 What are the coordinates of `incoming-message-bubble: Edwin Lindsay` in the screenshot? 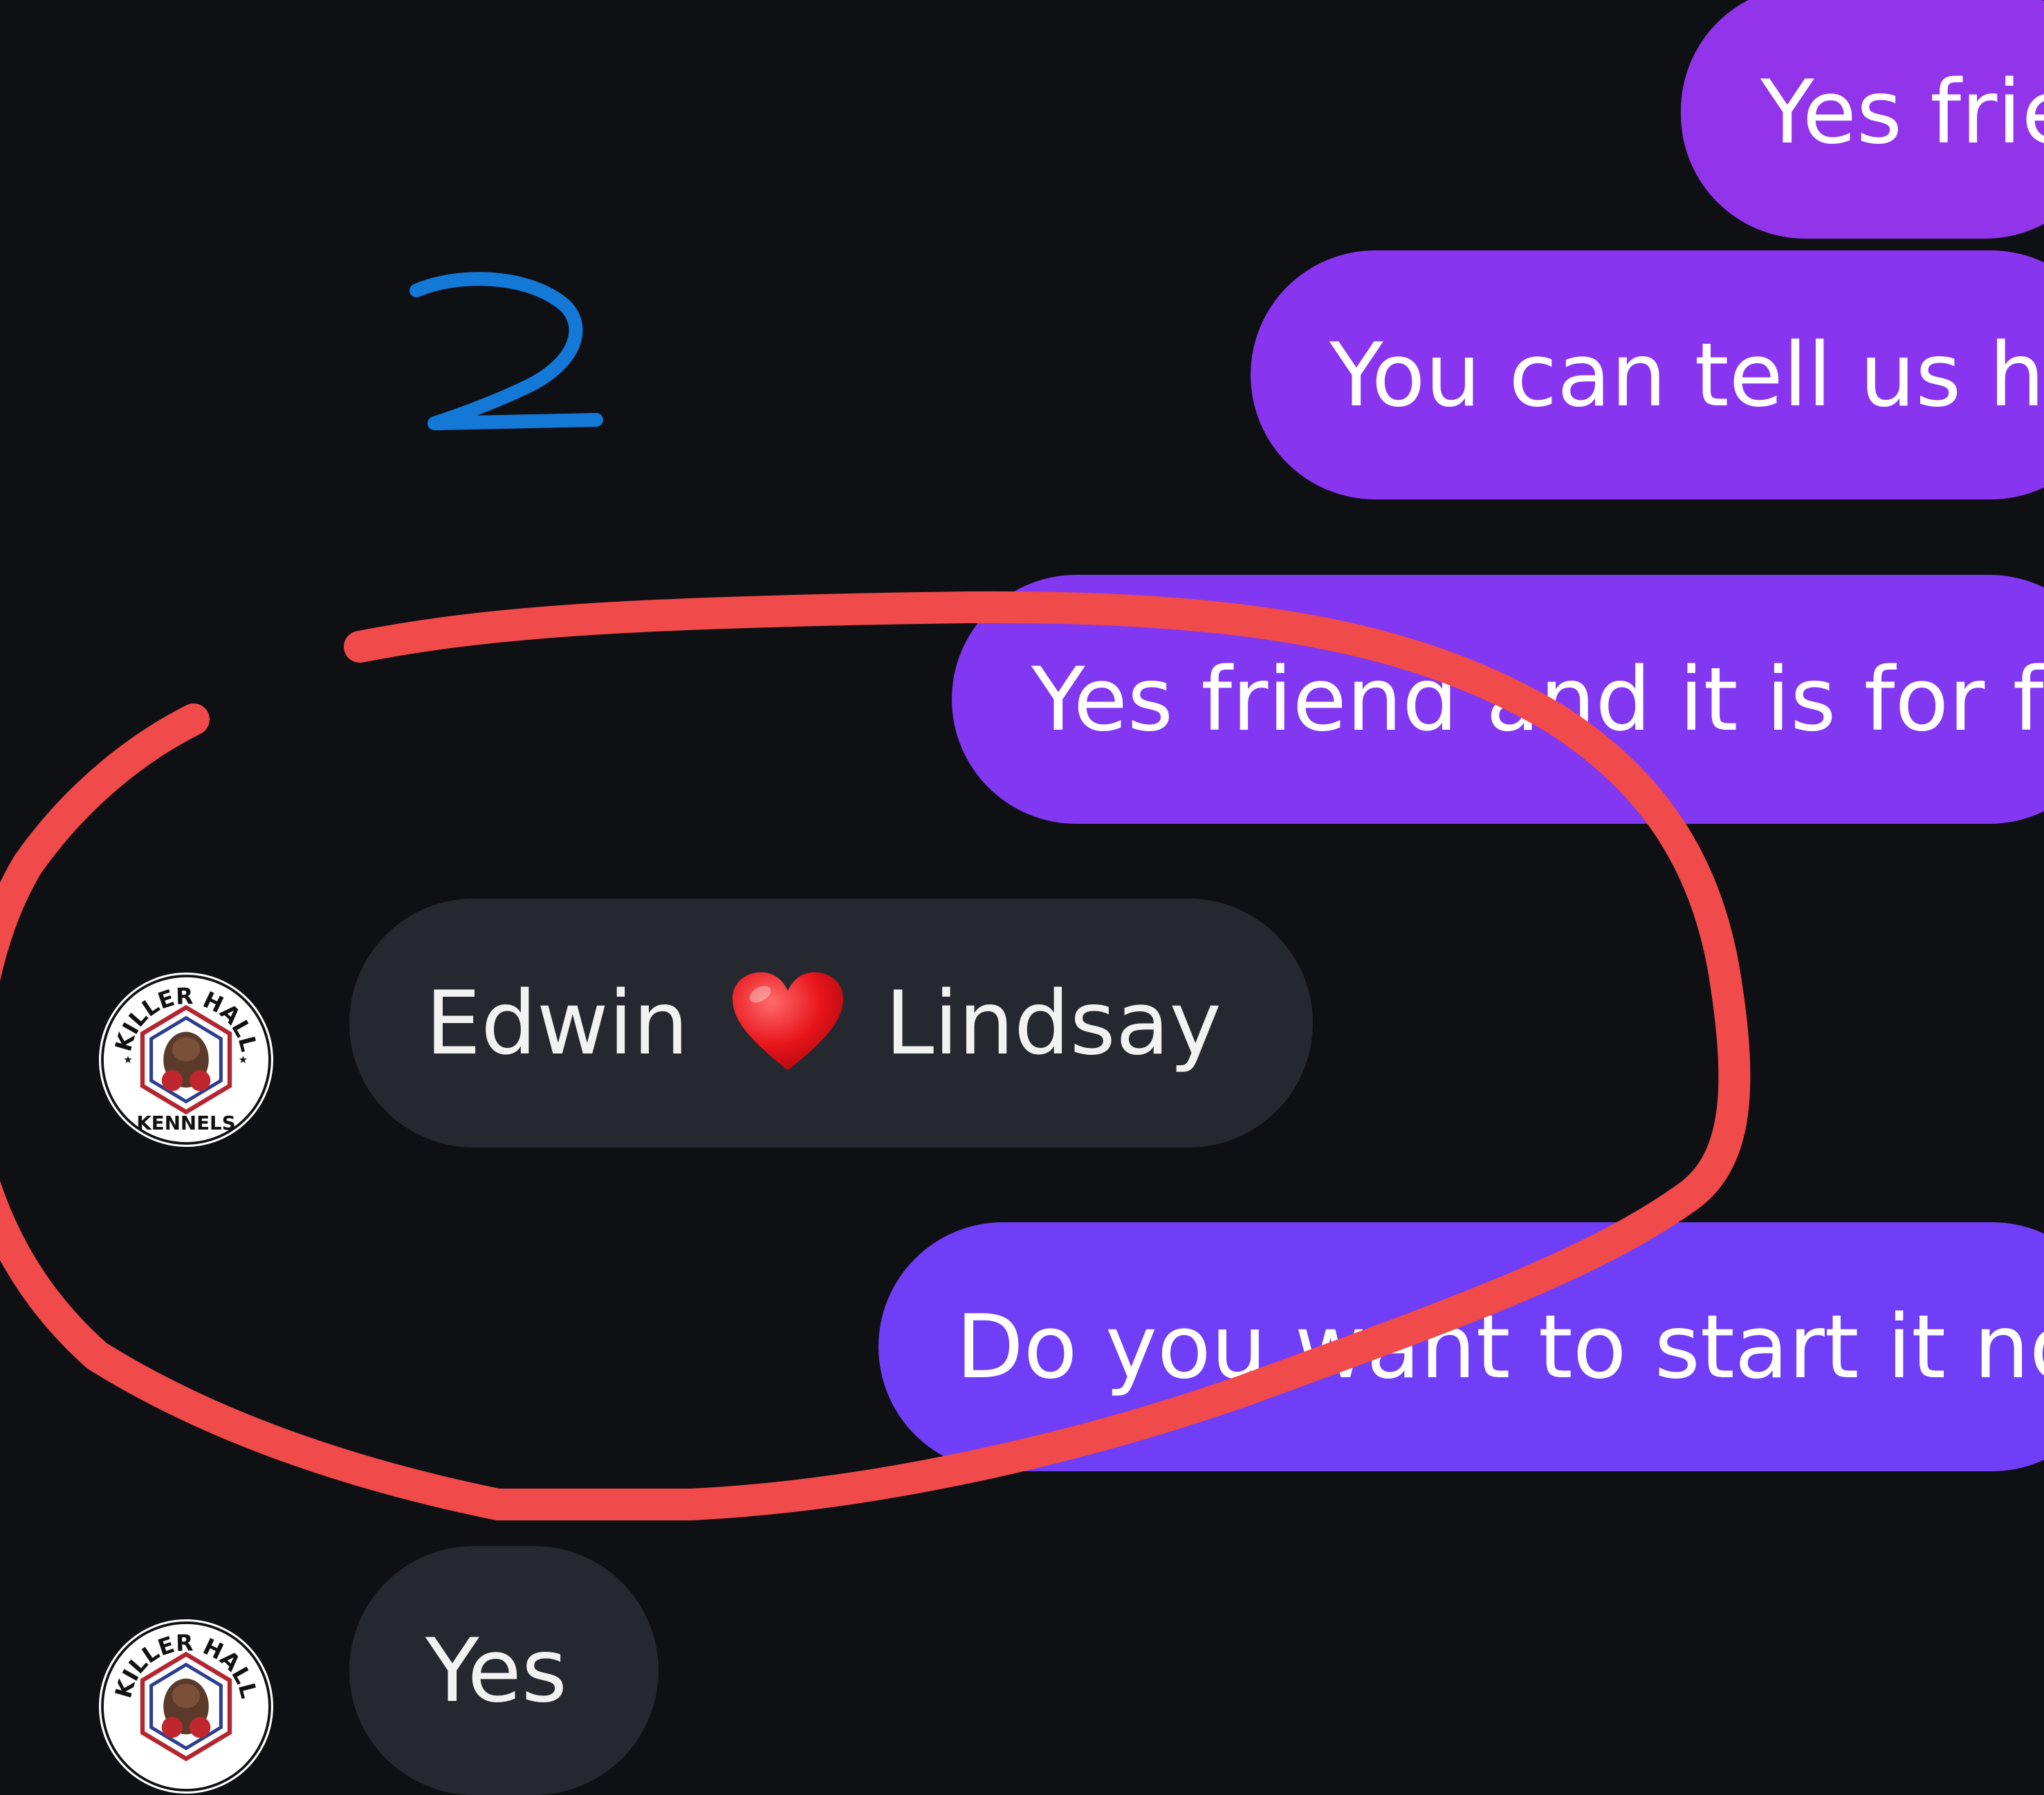 It's located at (831, 1023).